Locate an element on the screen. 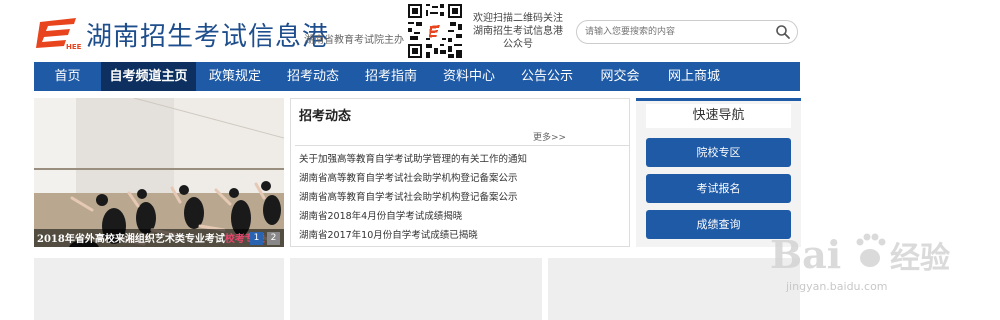 The width and height of the screenshot is (1000, 320). logo-icon: HEE is located at coordinates (59, 34).